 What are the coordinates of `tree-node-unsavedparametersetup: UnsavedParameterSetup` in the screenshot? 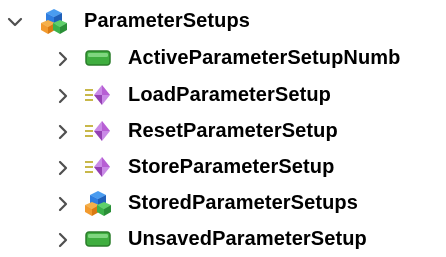 It's located at (223, 239).